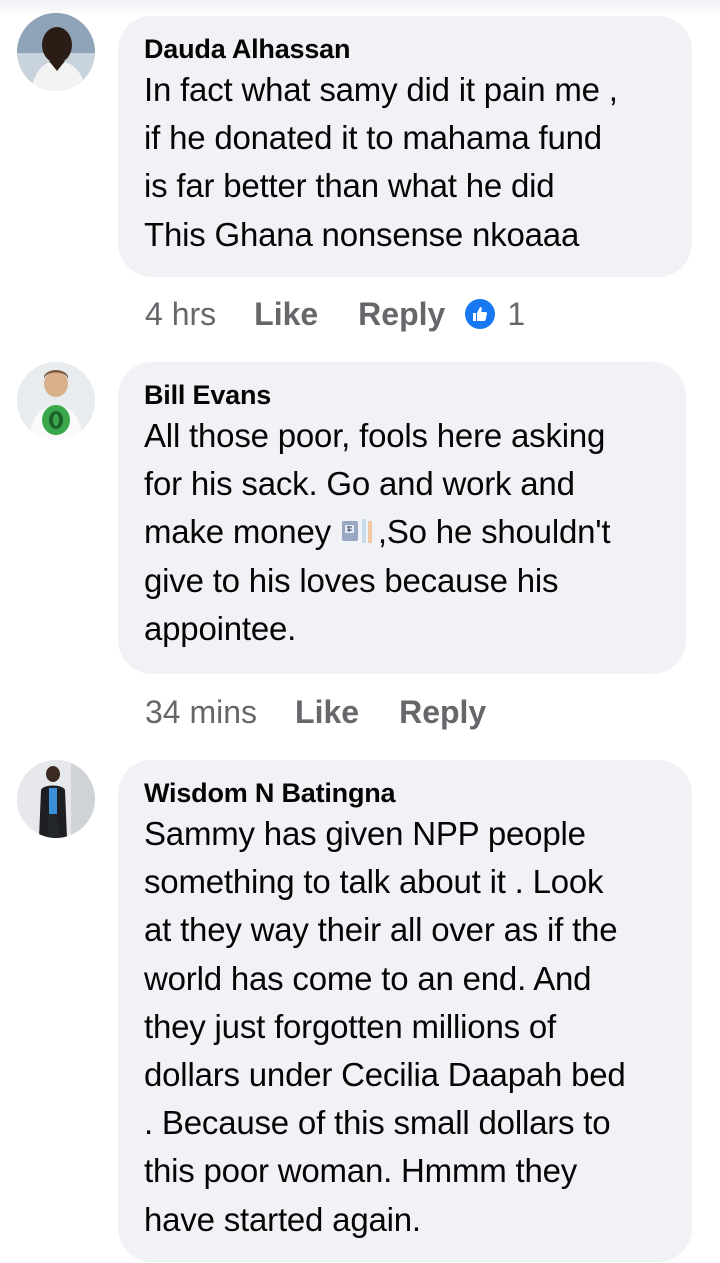 The image size is (720, 1263). I want to click on reaction-summary: 1, so click(495, 314).